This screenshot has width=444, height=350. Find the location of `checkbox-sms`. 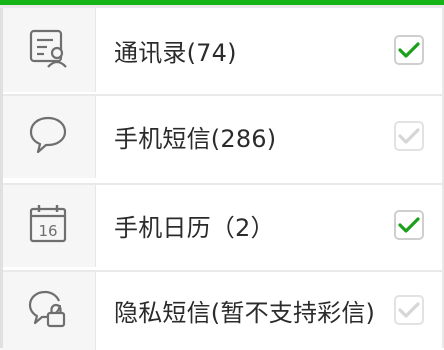

checkbox-sms is located at coordinates (409, 136).